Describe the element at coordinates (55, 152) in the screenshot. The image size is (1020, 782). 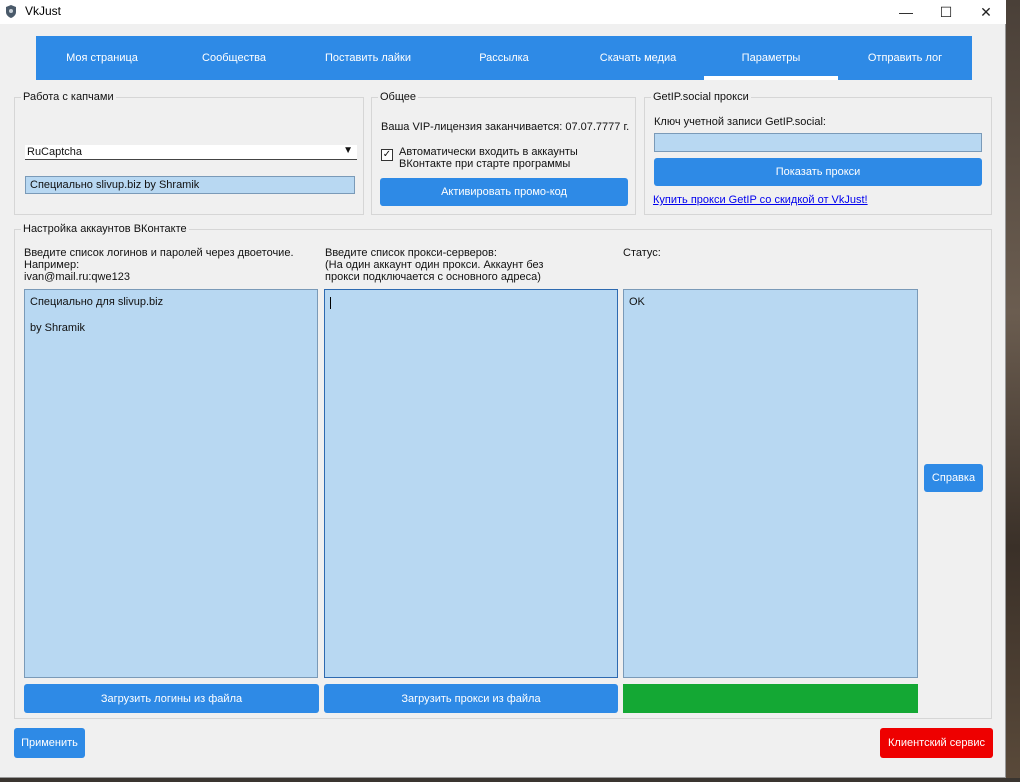
I see `captcha-service-value: RuCaptcha` at that location.